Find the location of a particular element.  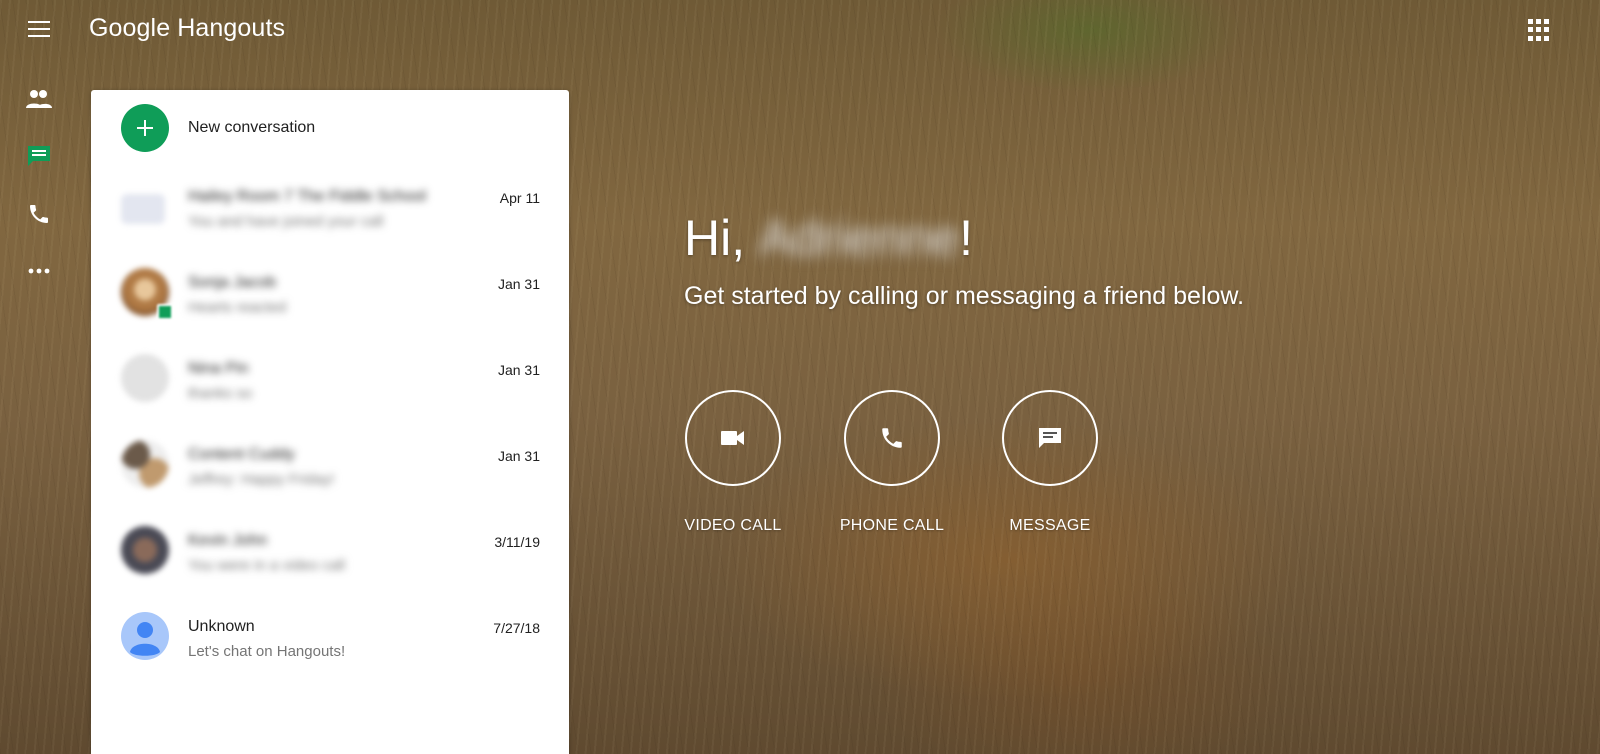

hamburger-icon is located at coordinates (39, 22).